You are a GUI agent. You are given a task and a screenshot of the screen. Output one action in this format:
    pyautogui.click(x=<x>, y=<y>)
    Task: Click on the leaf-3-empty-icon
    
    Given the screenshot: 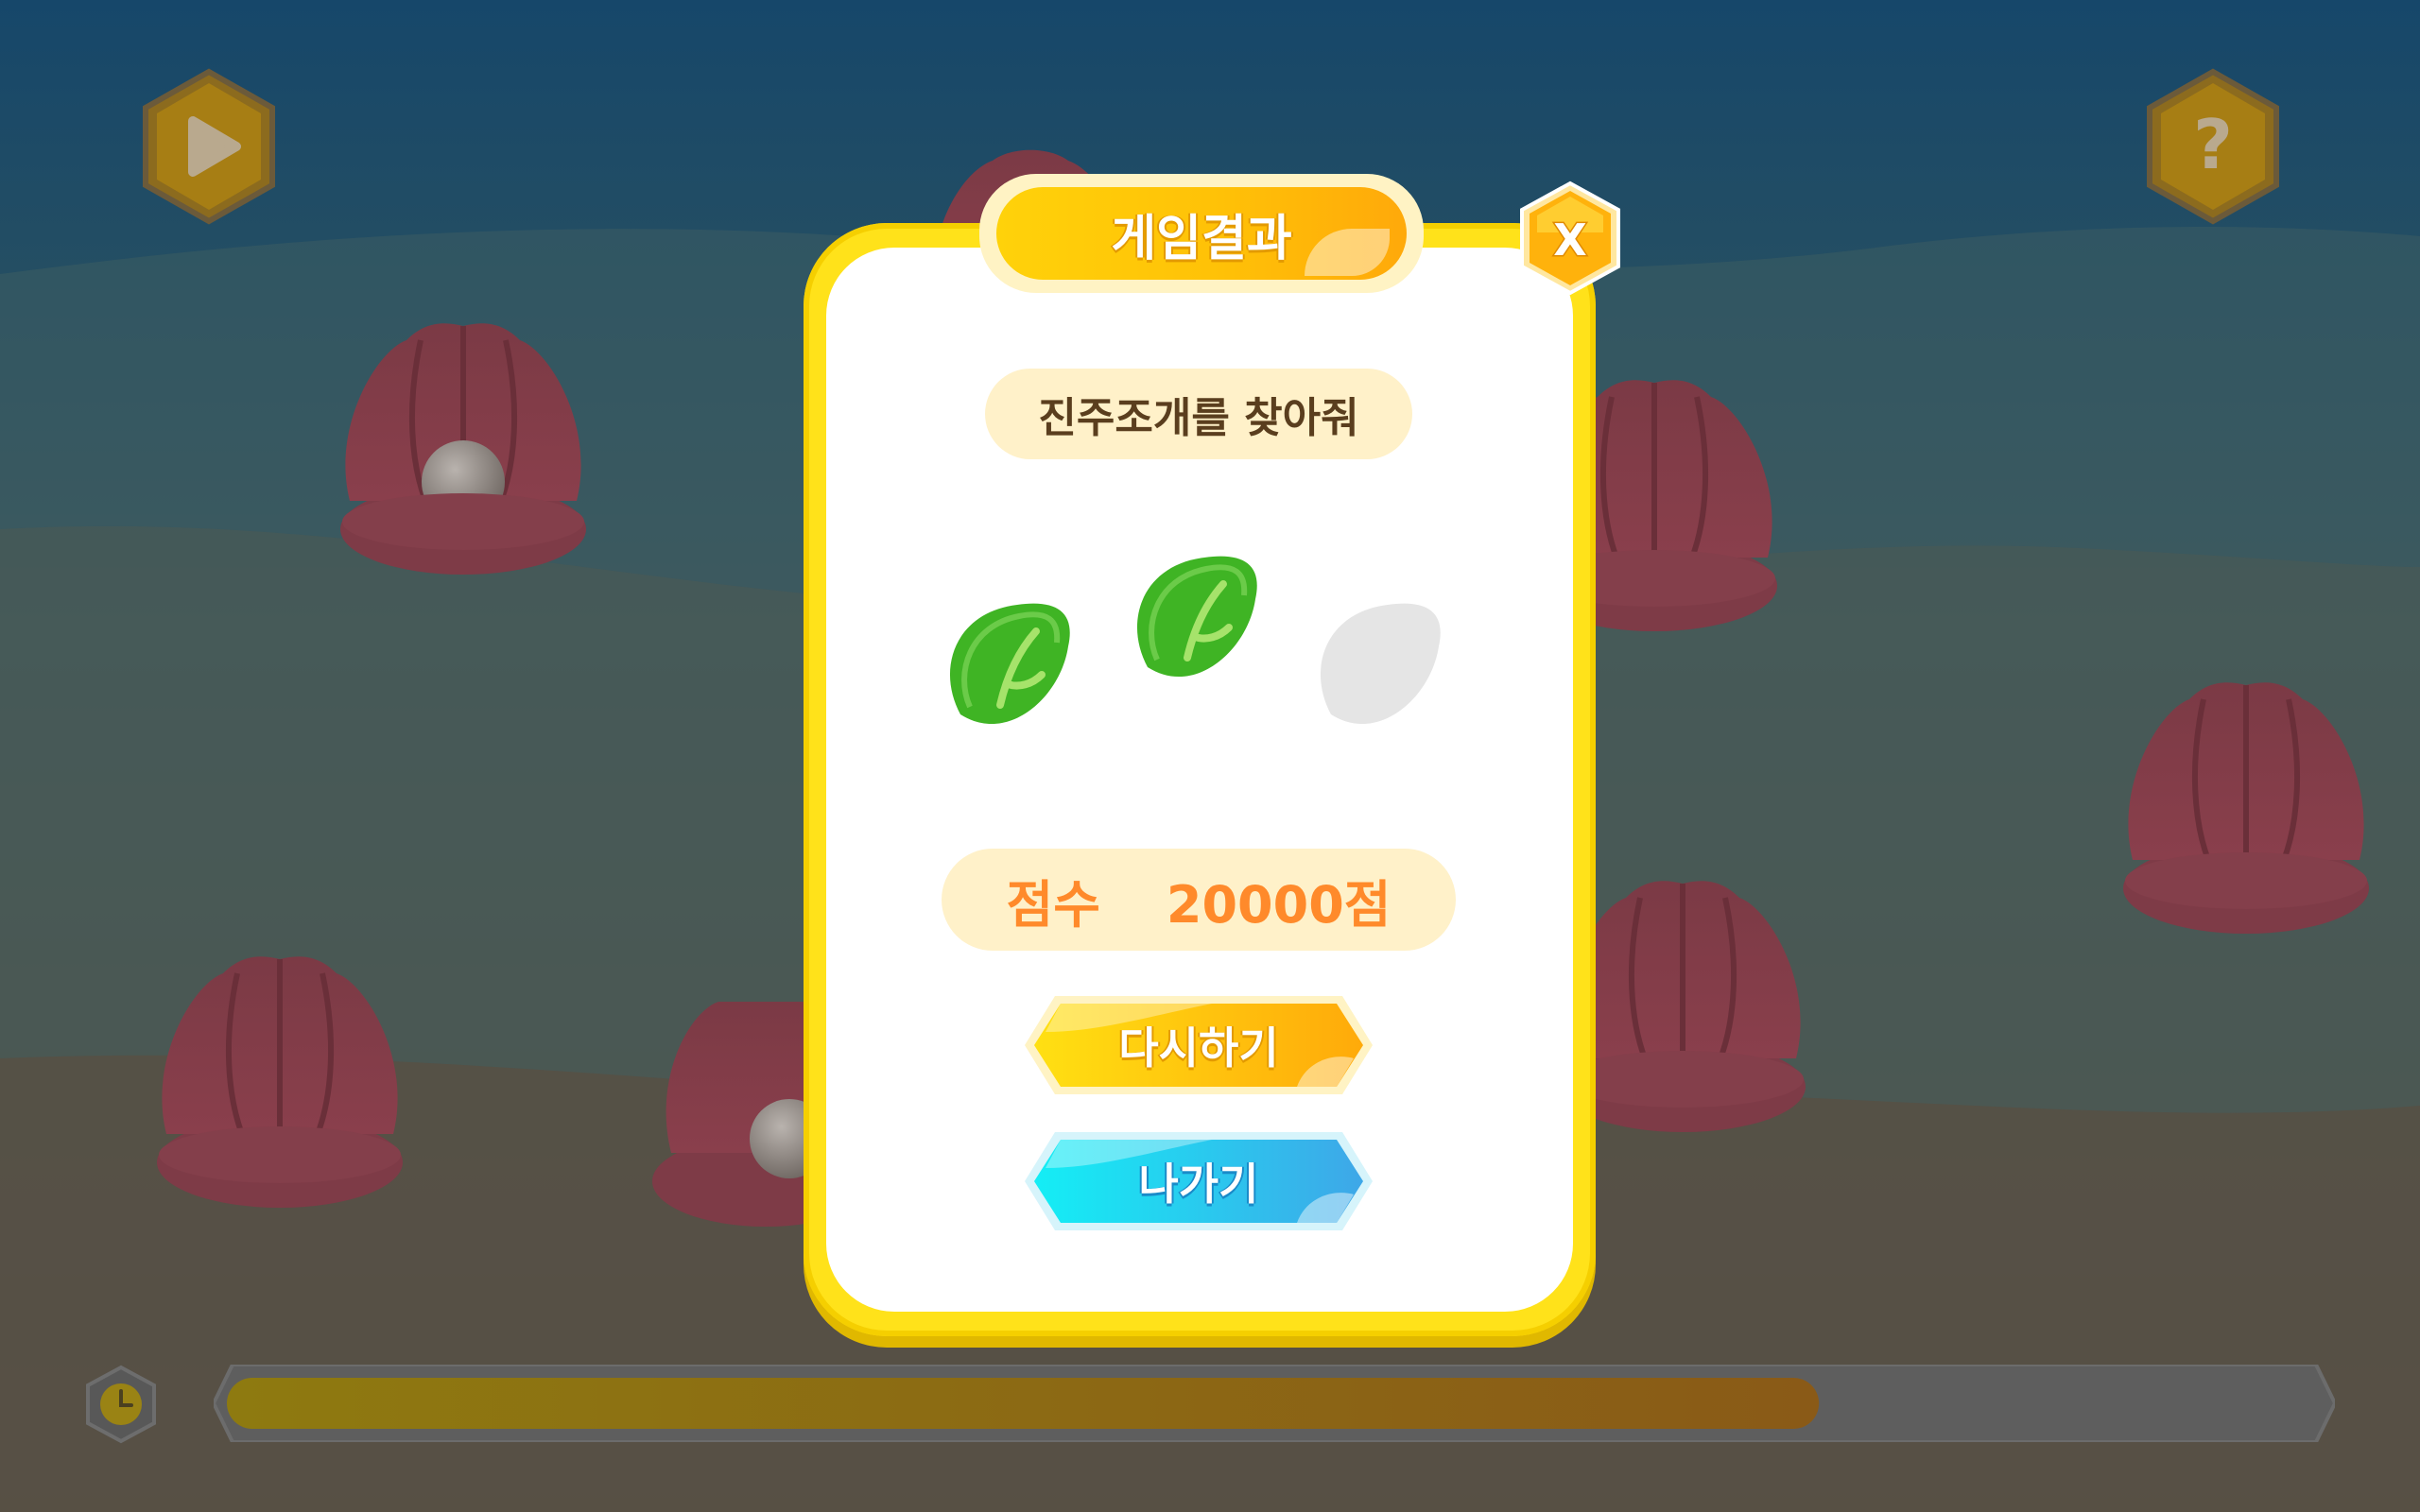 What is the action you would take?
    pyautogui.click(x=1381, y=664)
    